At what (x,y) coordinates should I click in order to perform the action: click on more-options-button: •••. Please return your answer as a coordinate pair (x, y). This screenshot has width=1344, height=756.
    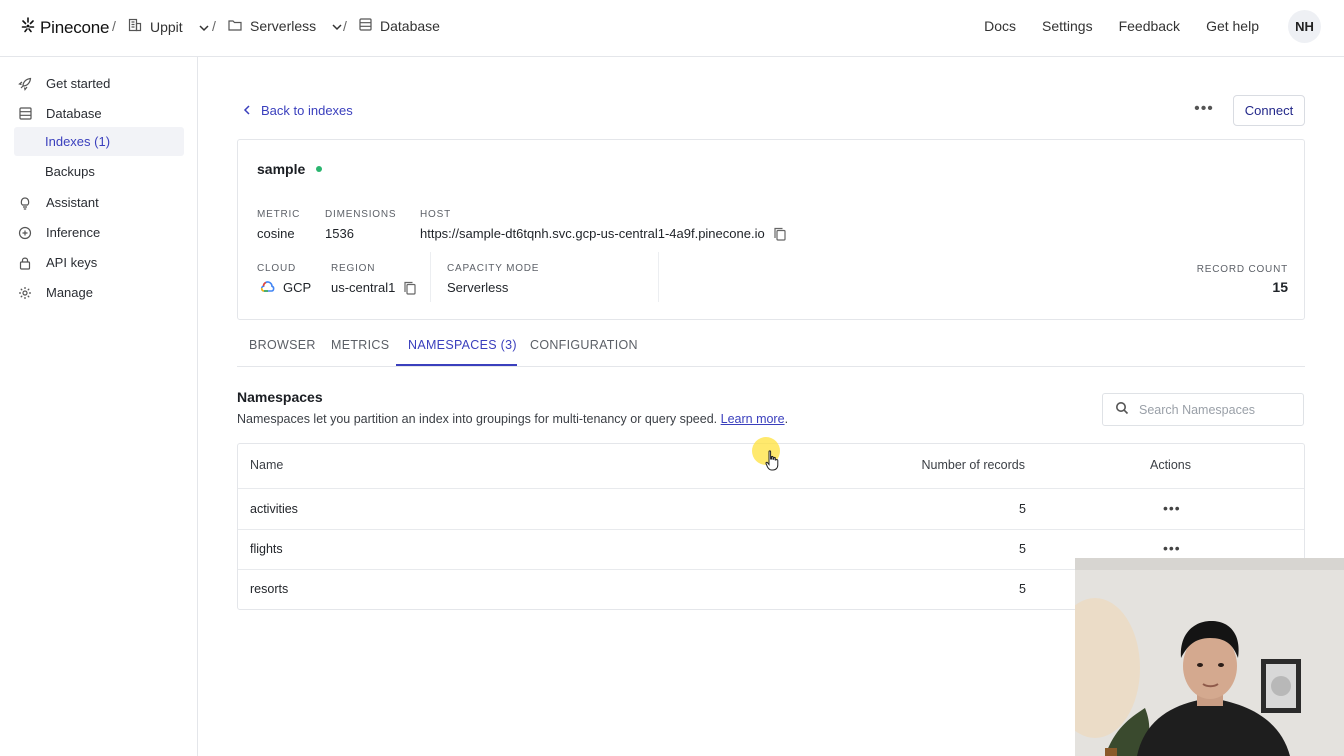
    Looking at the image, I should click on (1204, 110).